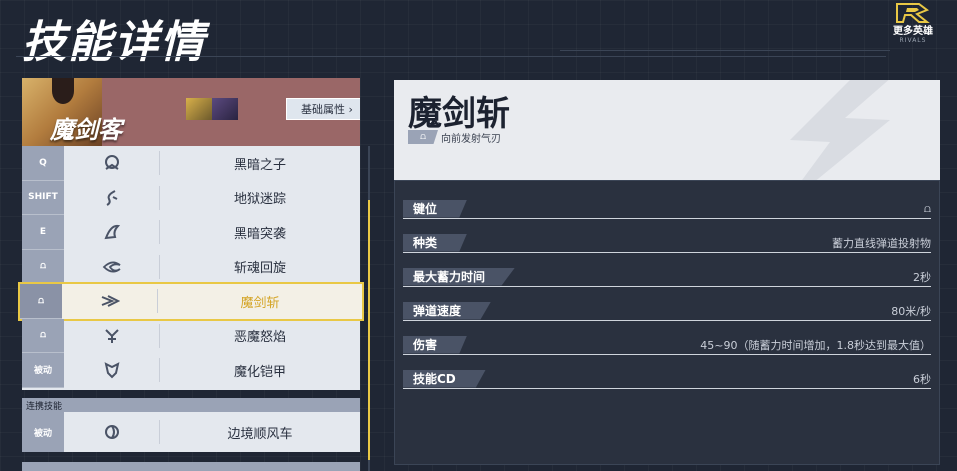 This screenshot has width=957, height=471. I want to click on skill-row: E 黑暗突袭, so click(191, 232).